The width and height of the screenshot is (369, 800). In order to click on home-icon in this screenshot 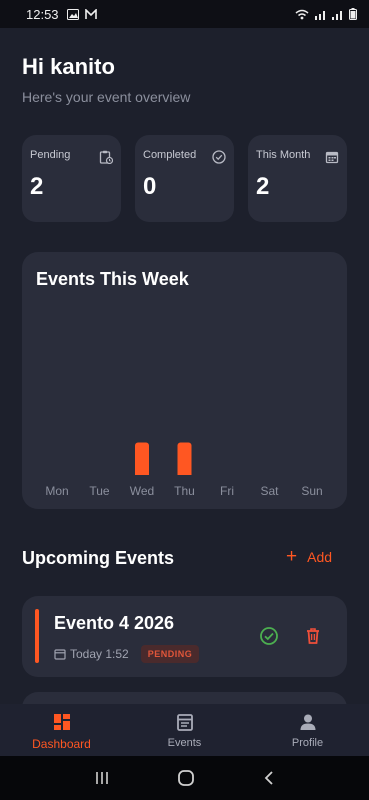, I will do `click(186, 778)`.